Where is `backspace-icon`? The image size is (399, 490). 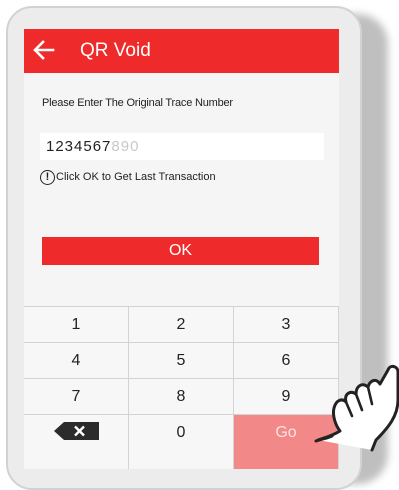 backspace-icon is located at coordinates (76, 431).